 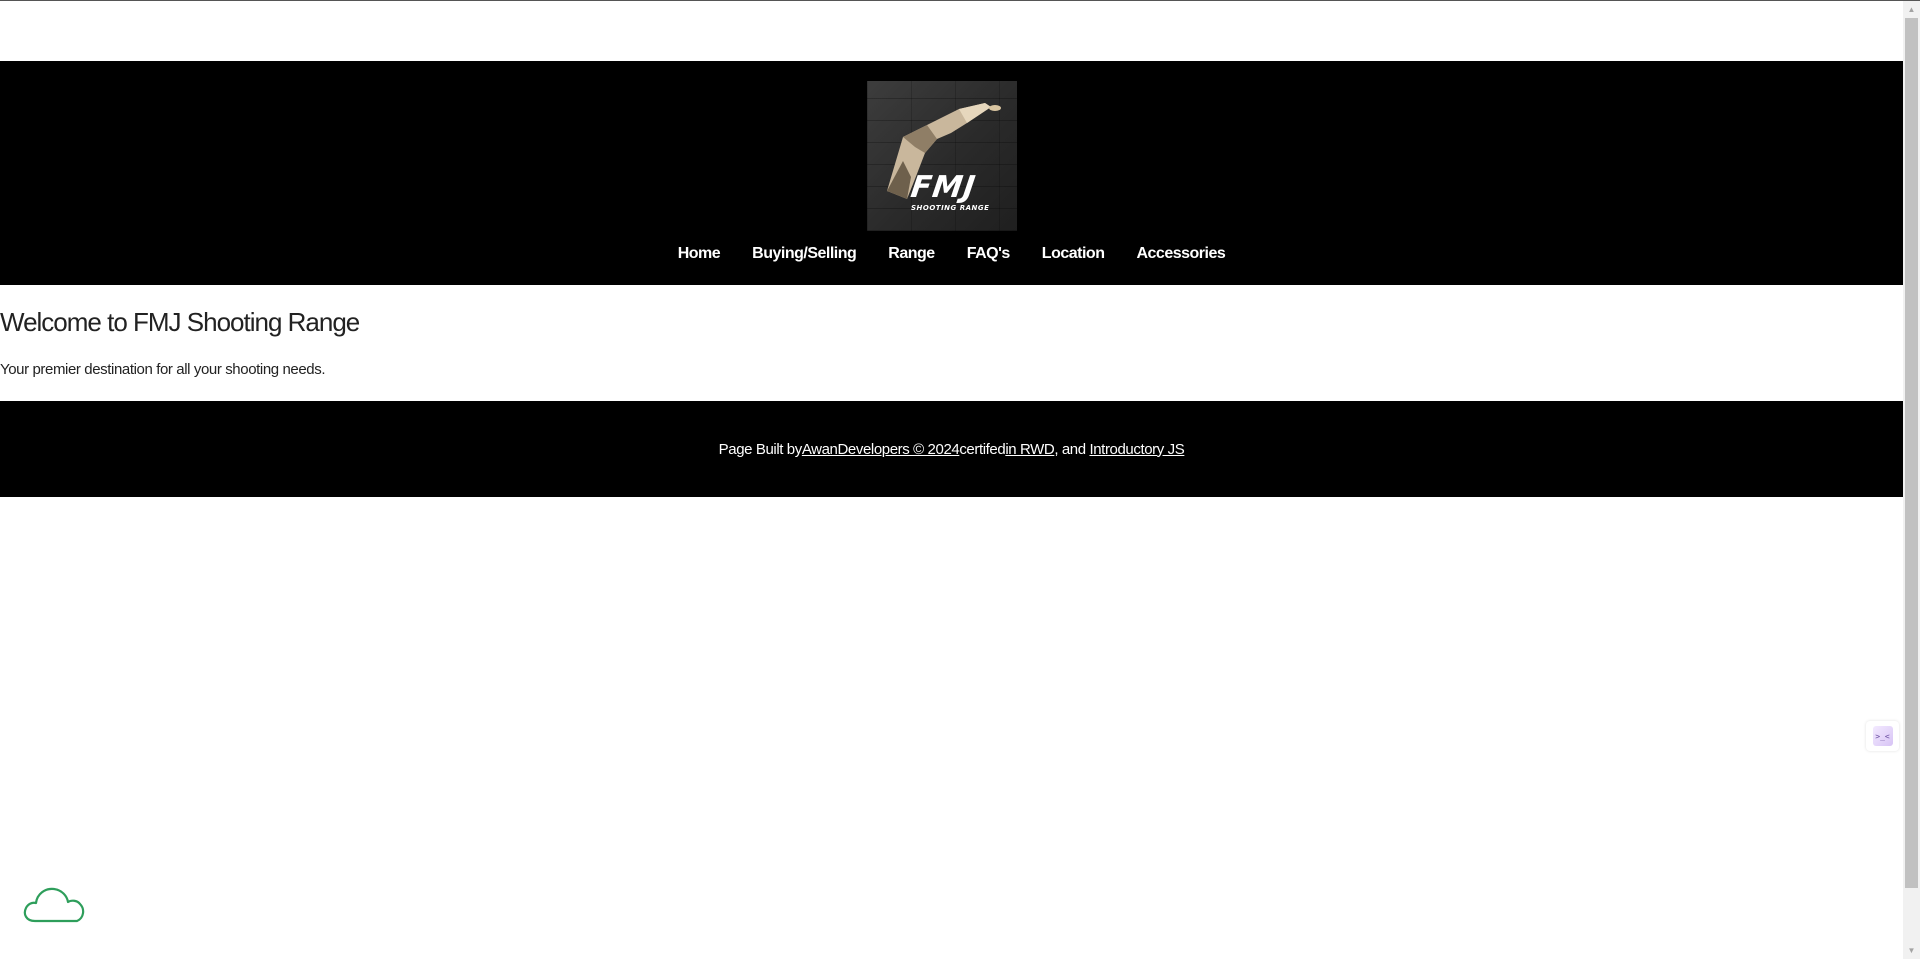 I want to click on vertical-scrollbar: ▲ ▼, so click(x=1911, y=480).